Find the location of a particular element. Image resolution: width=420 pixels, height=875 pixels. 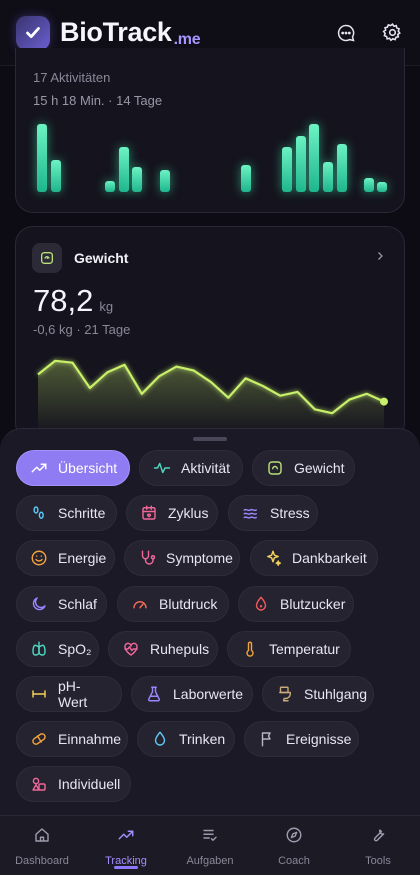

category-chip-8: Dankbarkeit is located at coordinates (314, 558).